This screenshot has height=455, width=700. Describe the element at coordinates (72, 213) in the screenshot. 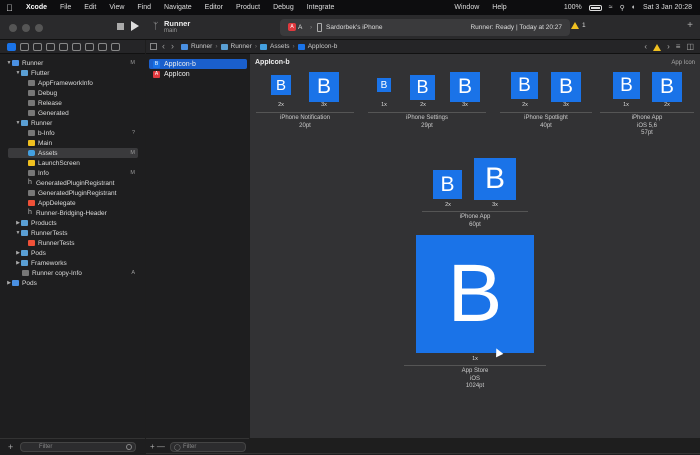

I see `tree-item-bridging-header: h Runner-Bridging-Header` at that location.